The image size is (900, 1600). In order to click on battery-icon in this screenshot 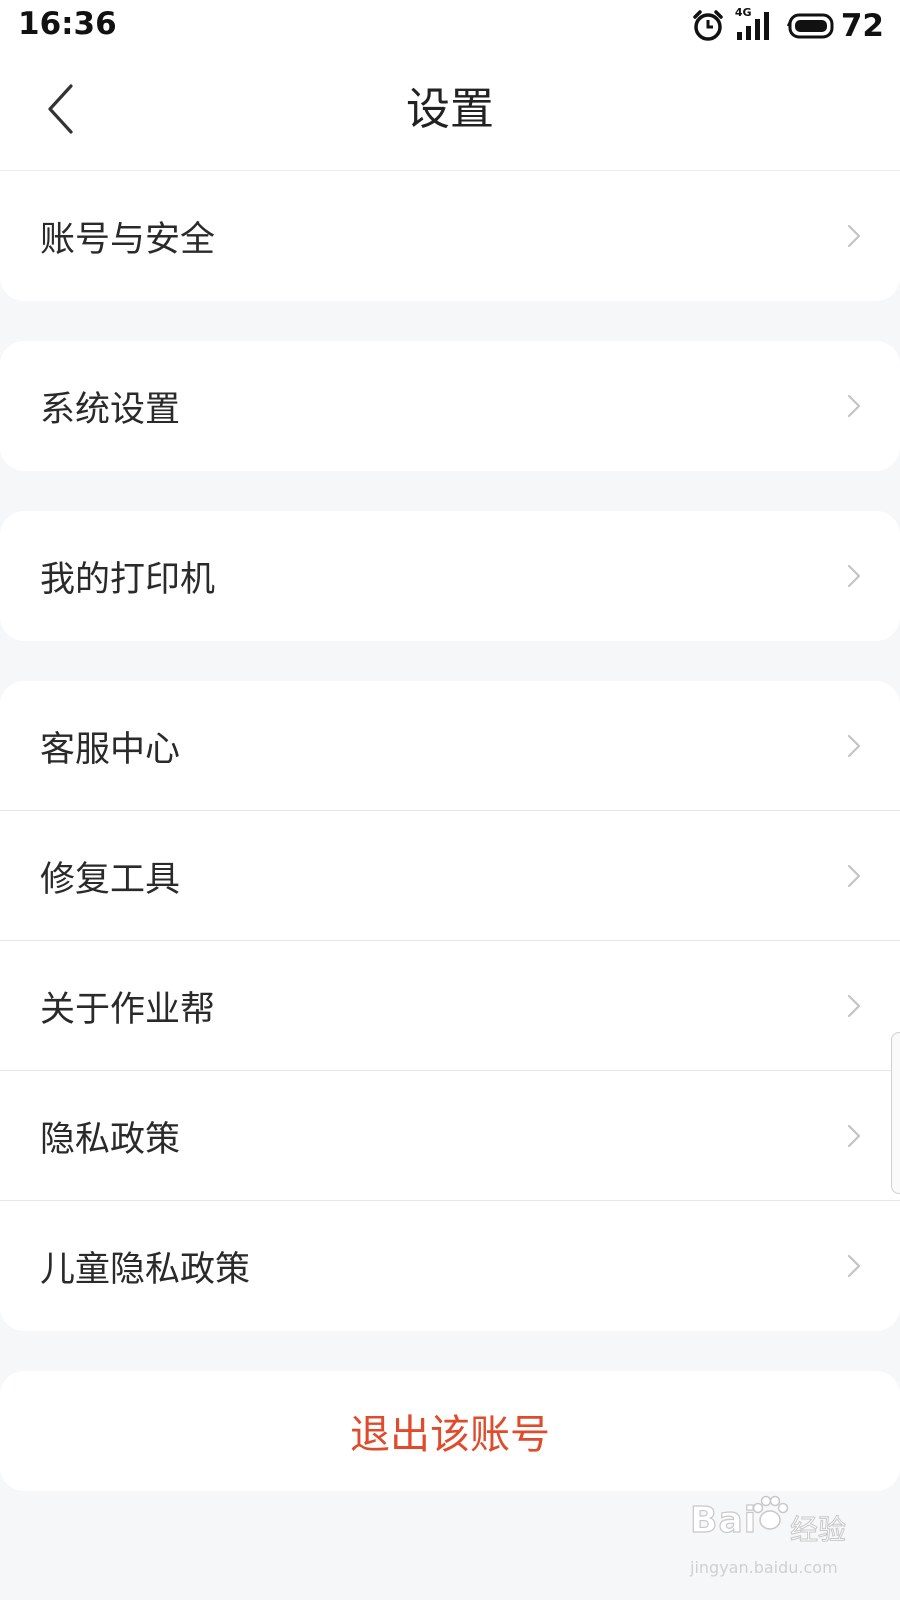, I will do `click(811, 26)`.